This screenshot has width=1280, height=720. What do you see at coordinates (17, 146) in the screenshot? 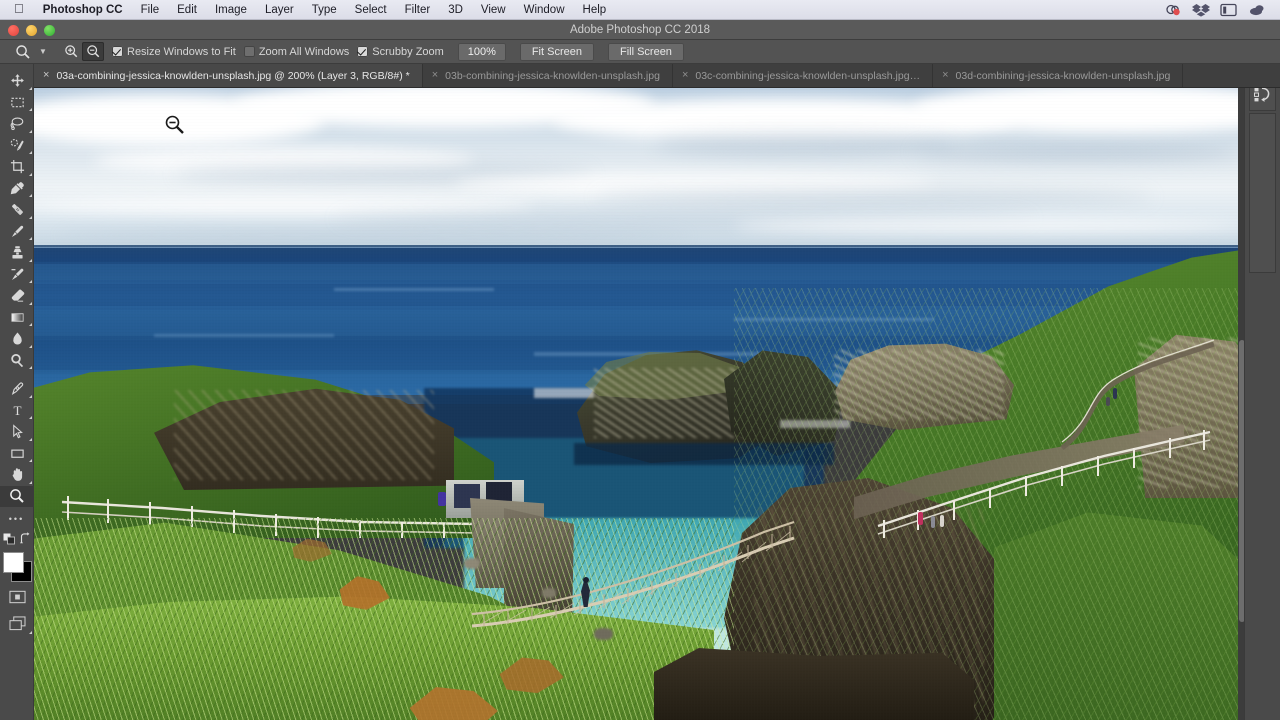
I see `quick-selection-tool` at bounding box center [17, 146].